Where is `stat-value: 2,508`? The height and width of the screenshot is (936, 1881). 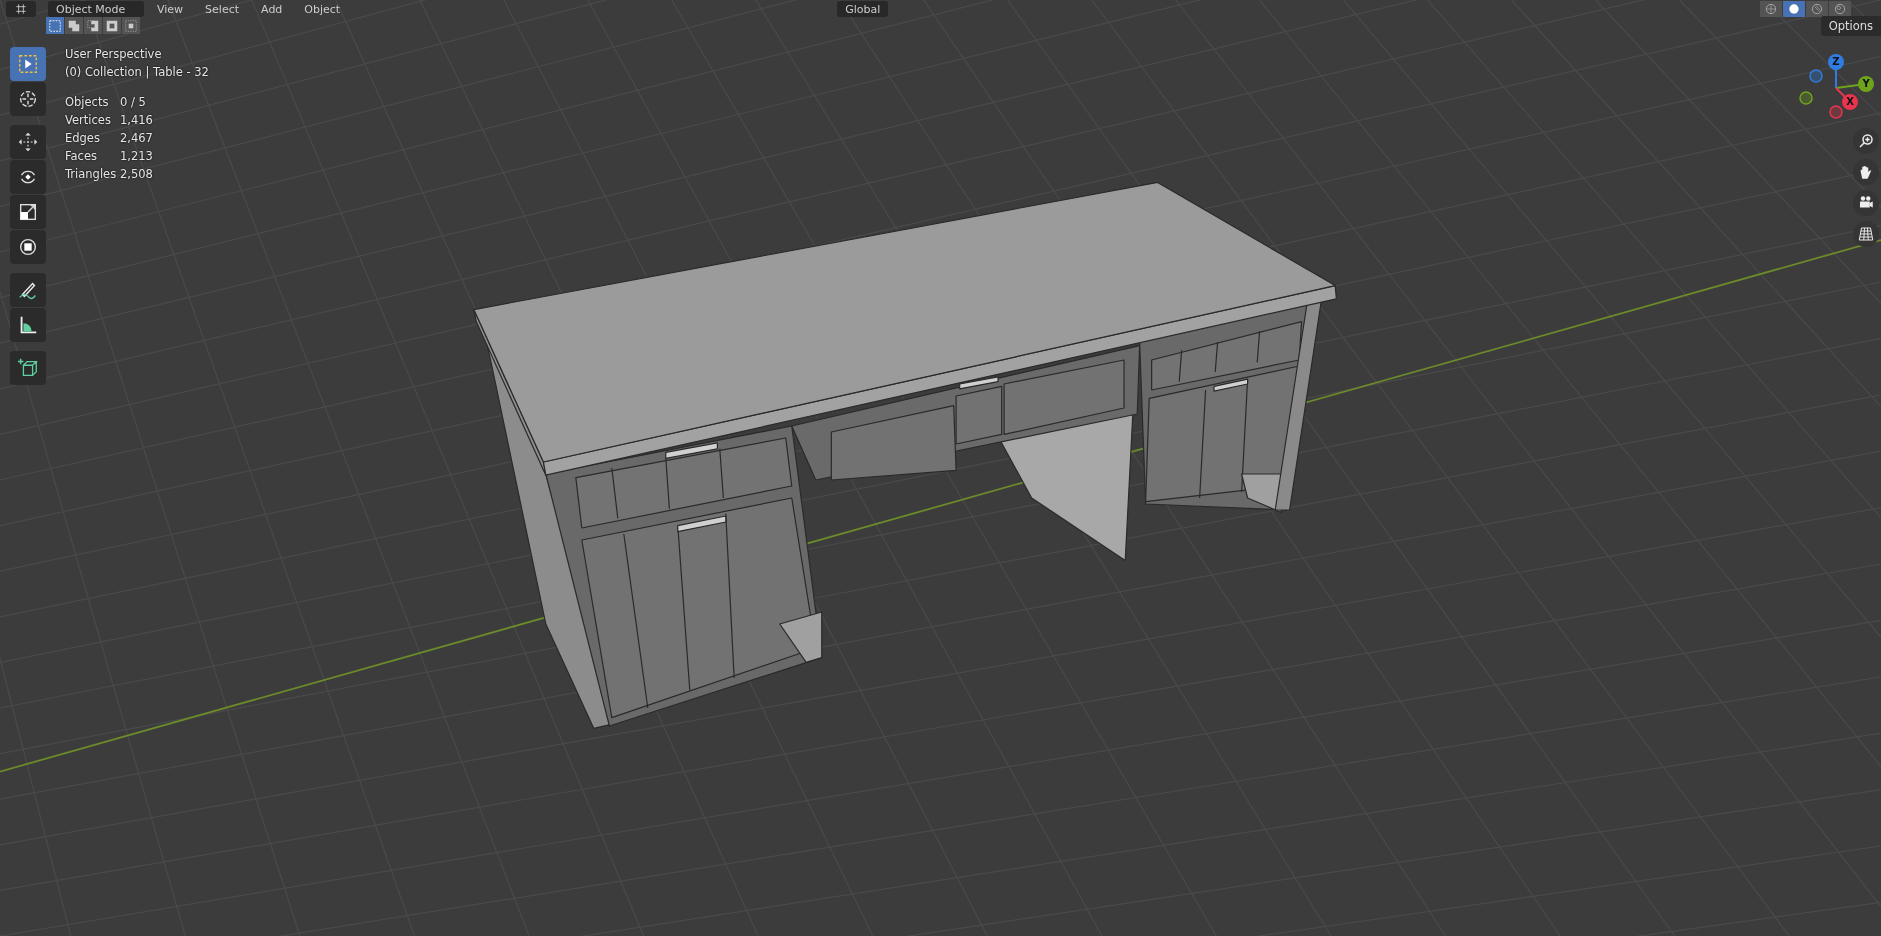 stat-value: 2,508 is located at coordinates (137, 174).